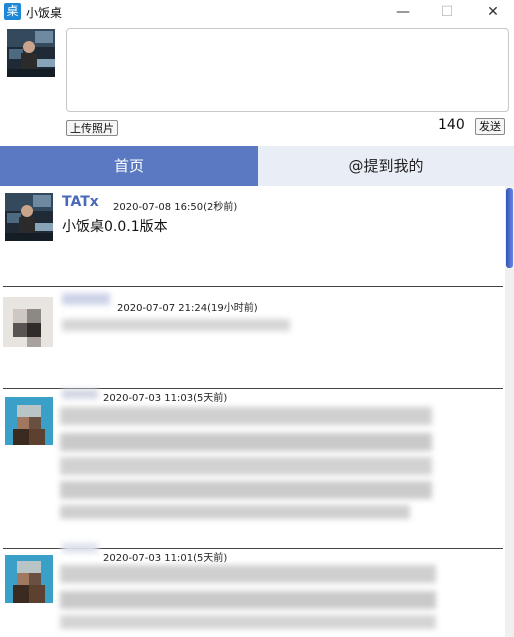 This screenshot has width=514, height=637. I want to click on tab-home: 首页, so click(129, 166).